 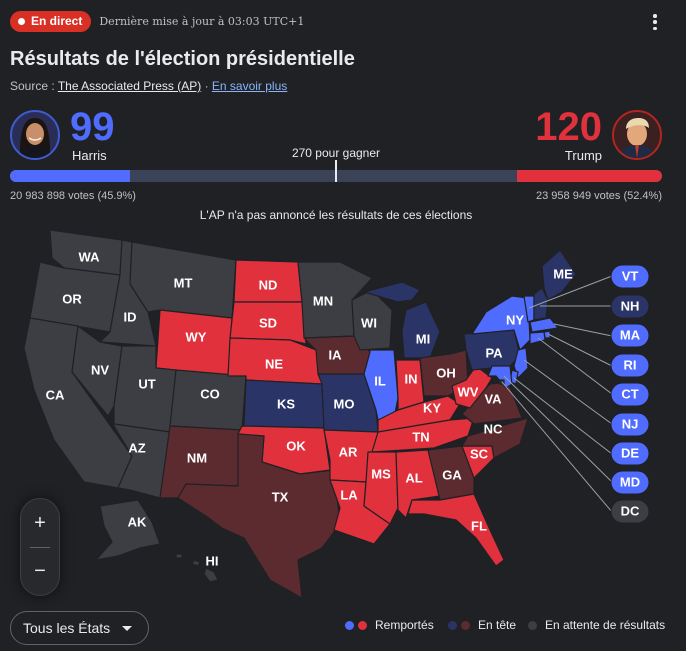 What do you see at coordinates (349, 494) in the screenshot?
I see `label-LA: LA` at bounding box center [349, 494].